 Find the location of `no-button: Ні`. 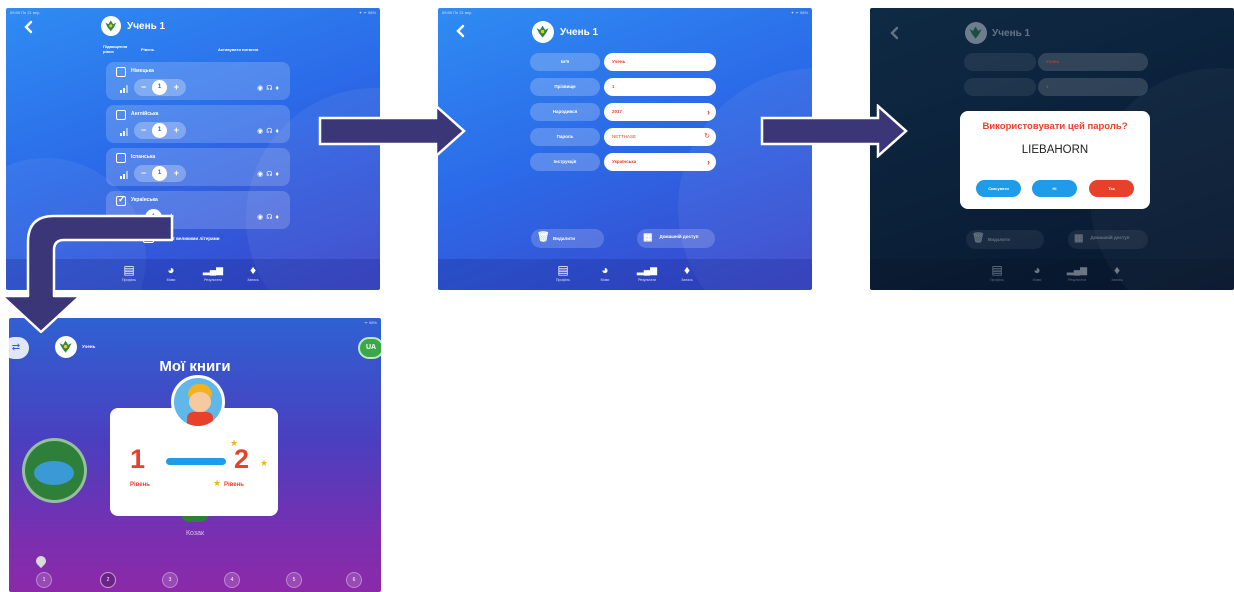

no-button: Ні is located at coordinates (1054, 188).